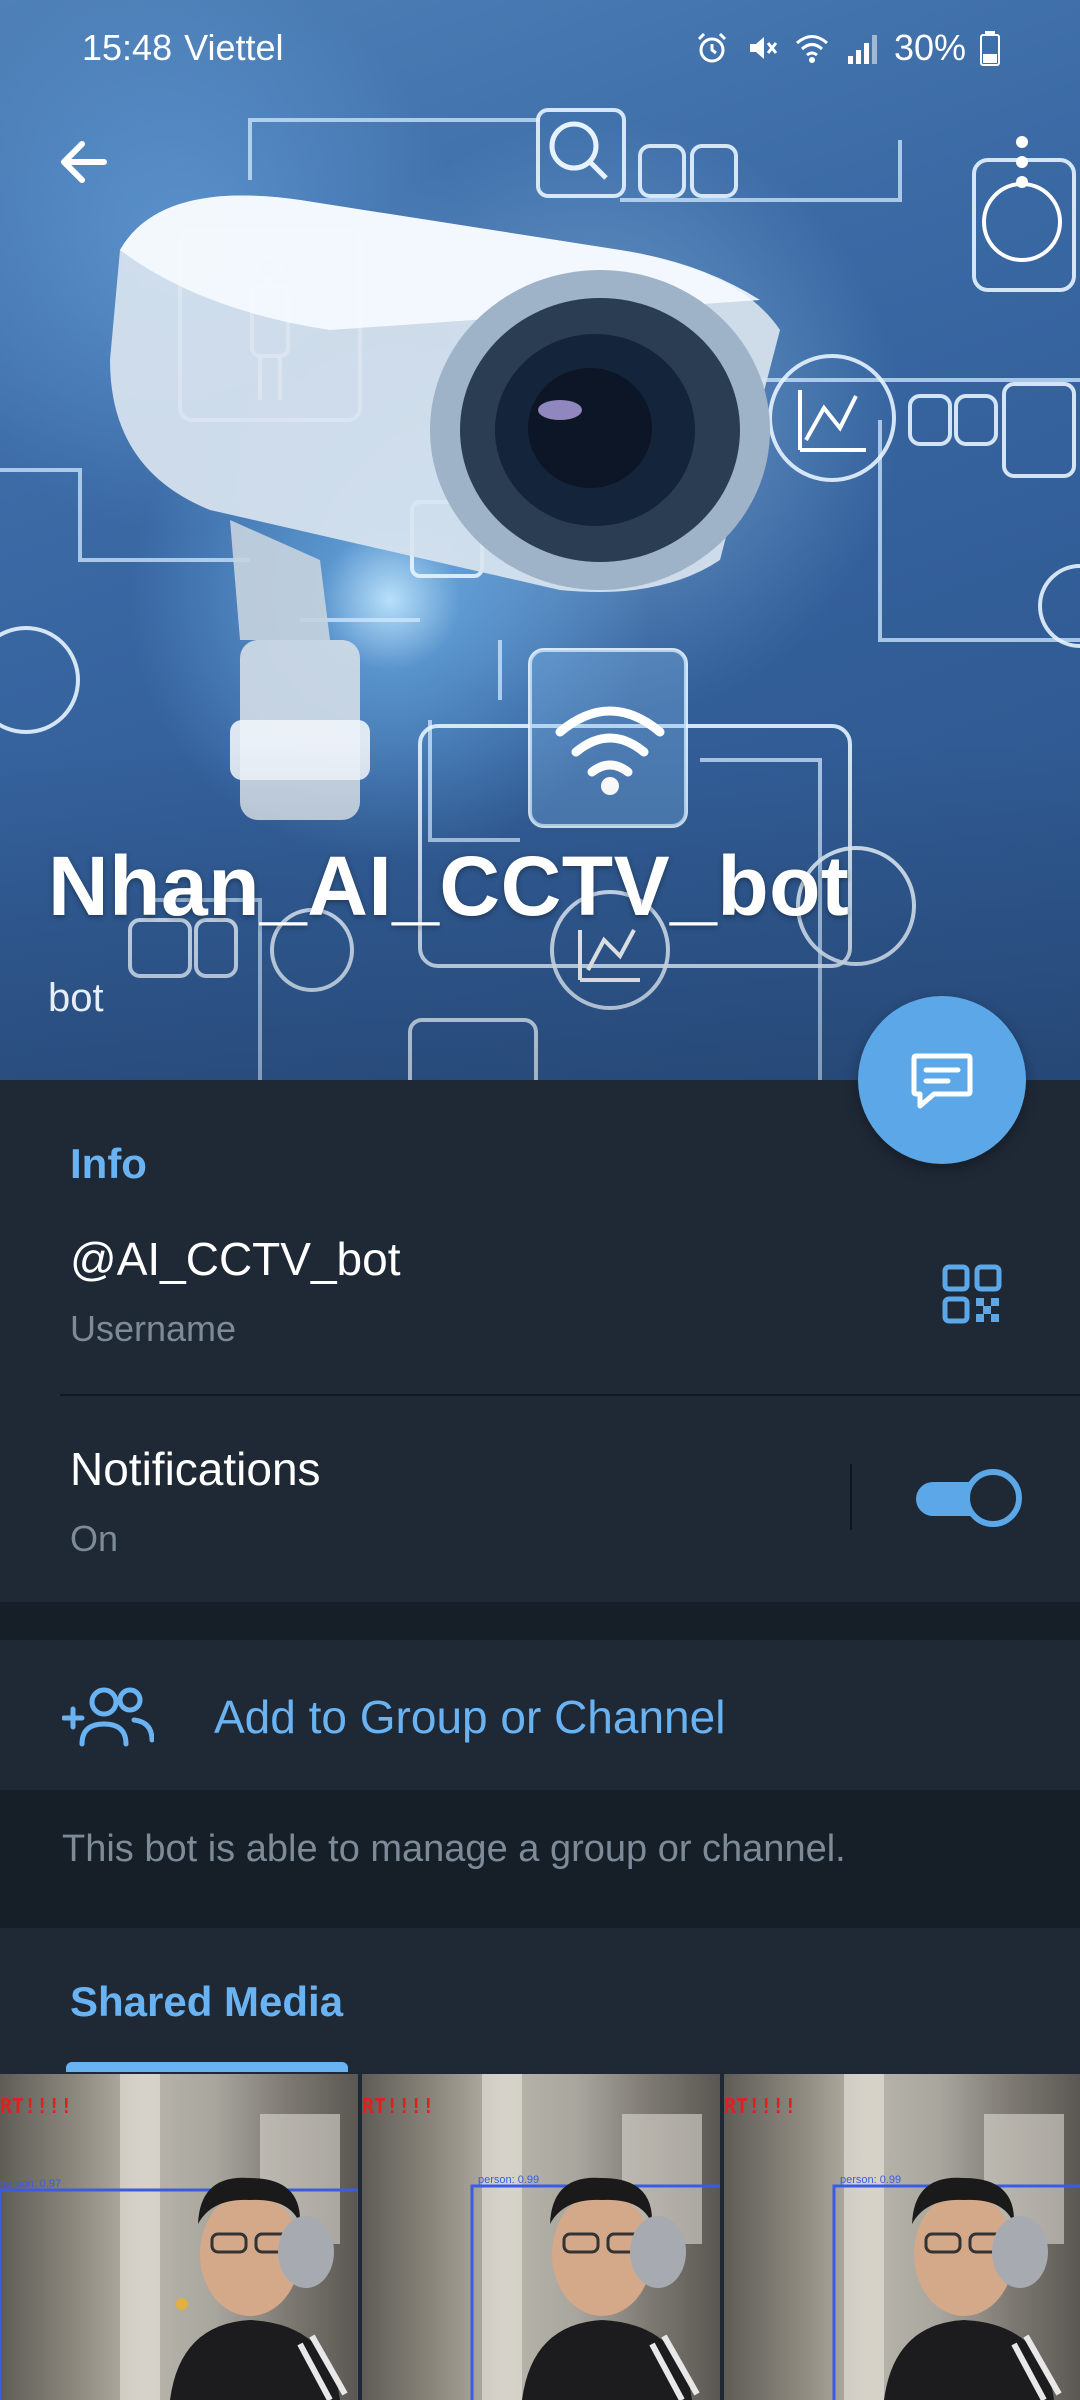 This screenshot has height=2400, width=1080. I want to click on add-to-group-button: Add to Group or Channel, so click(540, 1715).